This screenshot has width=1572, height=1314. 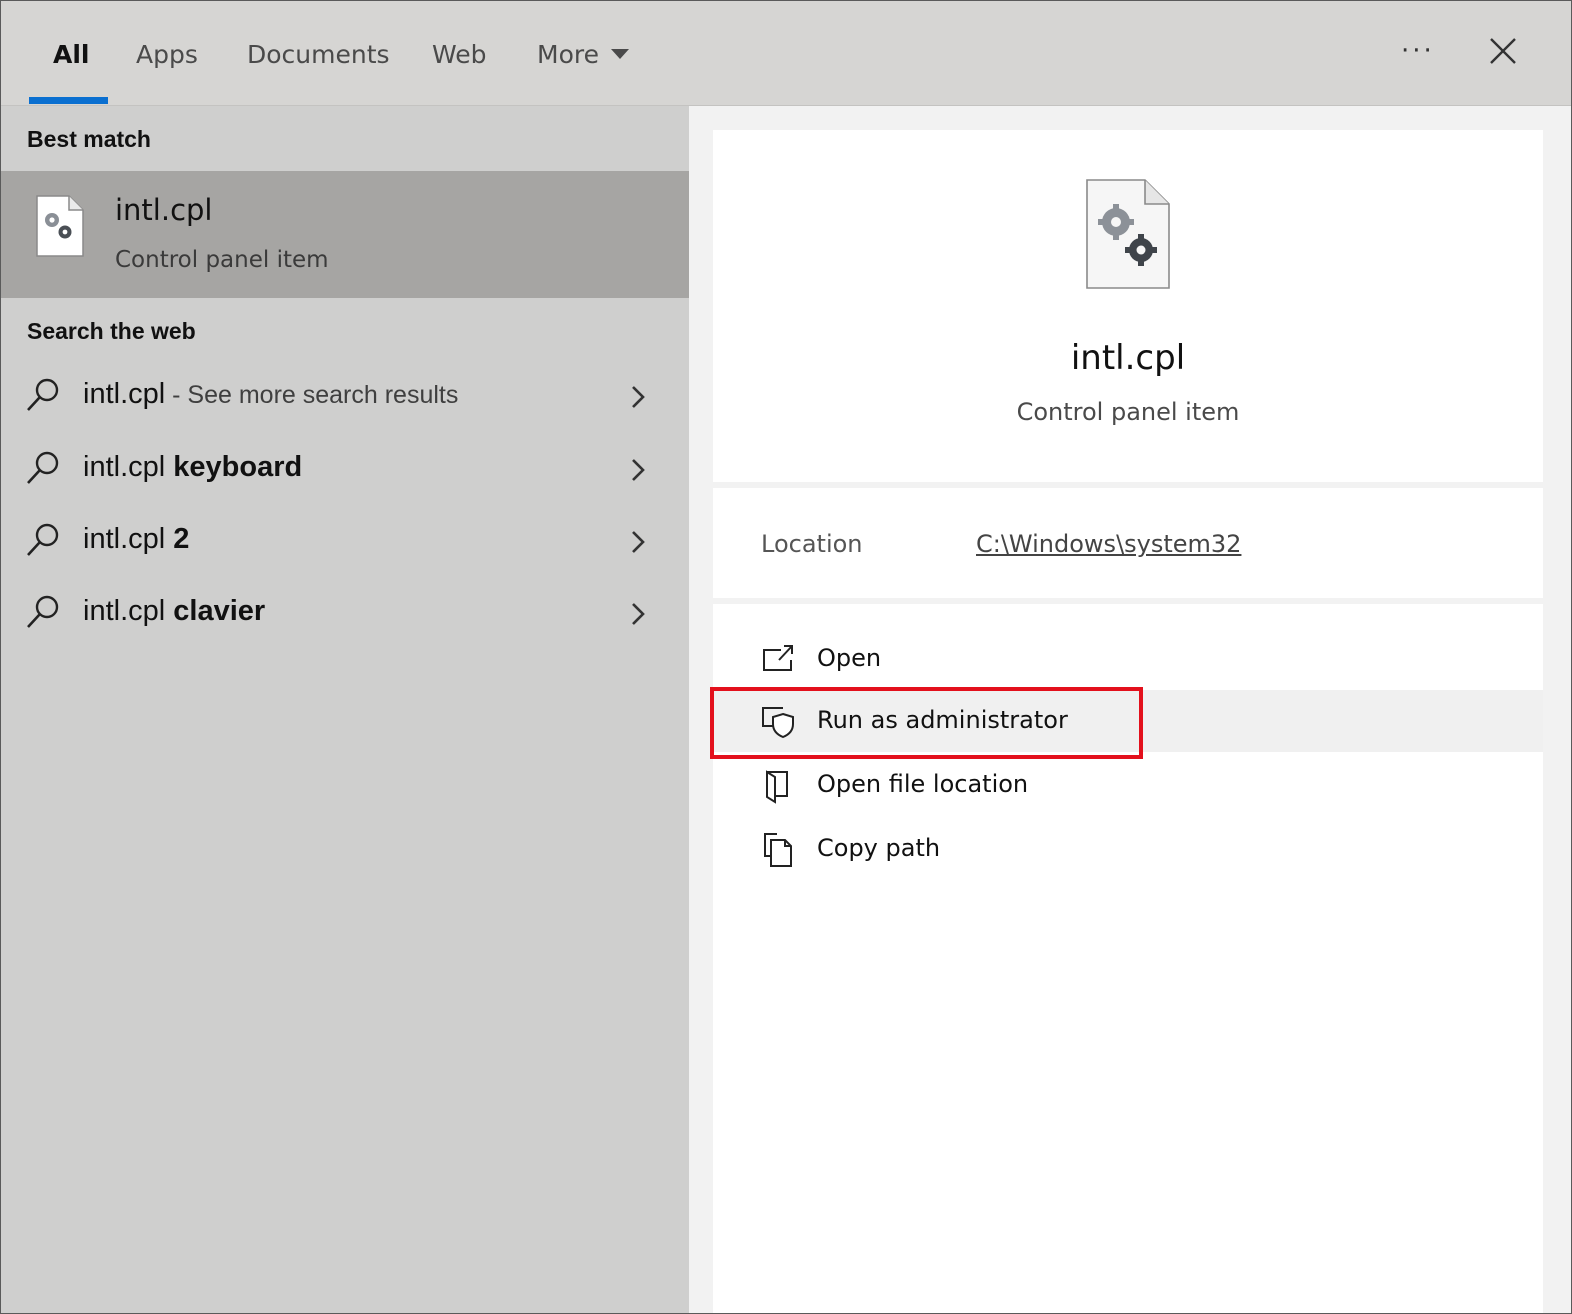 What do you see at coordinates (1128, 306) in the screenshot?
I see `preview-card: intl.cpl Control panel item` at bounding box center [1128, 306].